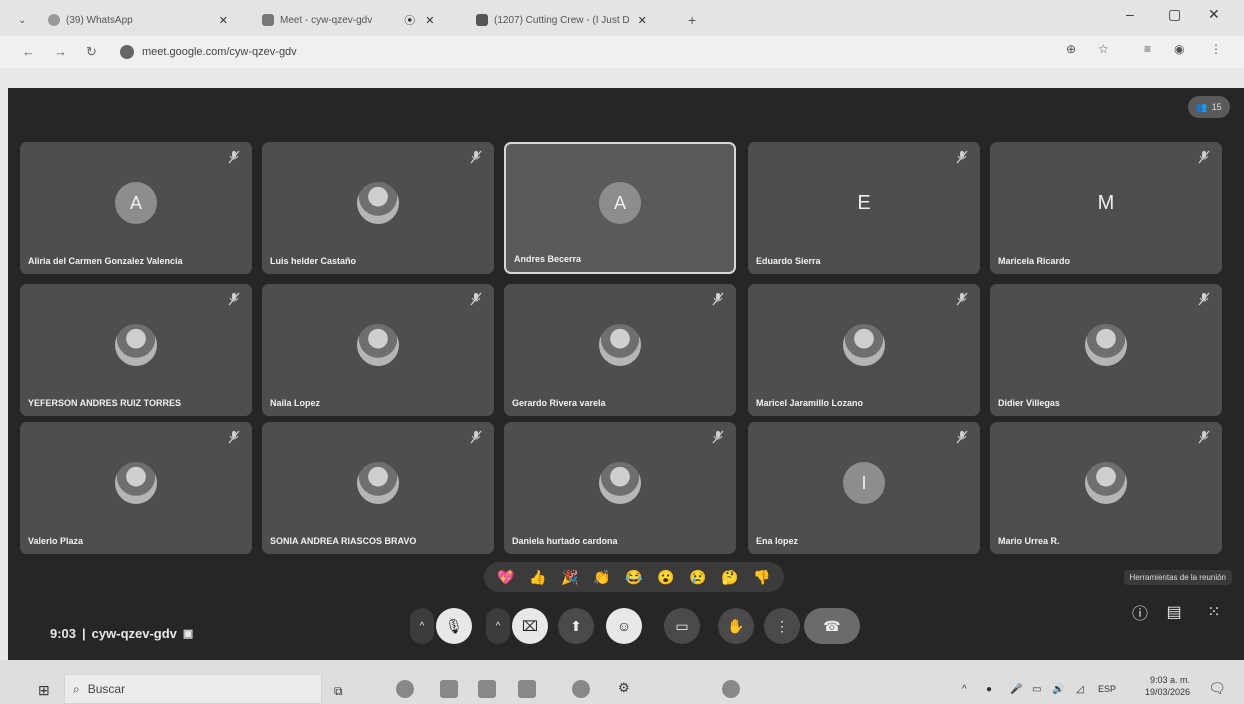 This screenshot has width=1244, height=704. Describe the element at coordinates (537, 577) in the screenshot. I see `reaction-thumbs-up: 👍` at that location.